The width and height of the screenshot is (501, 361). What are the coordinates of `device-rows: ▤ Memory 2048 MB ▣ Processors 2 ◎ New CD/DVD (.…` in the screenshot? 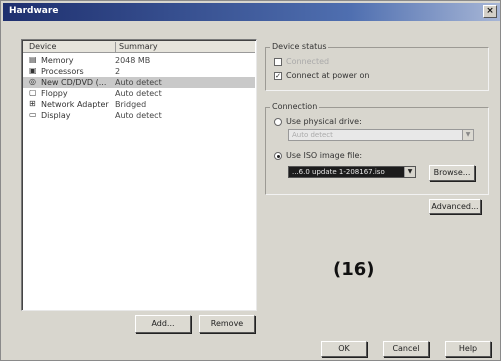 It's located at (139, 88).